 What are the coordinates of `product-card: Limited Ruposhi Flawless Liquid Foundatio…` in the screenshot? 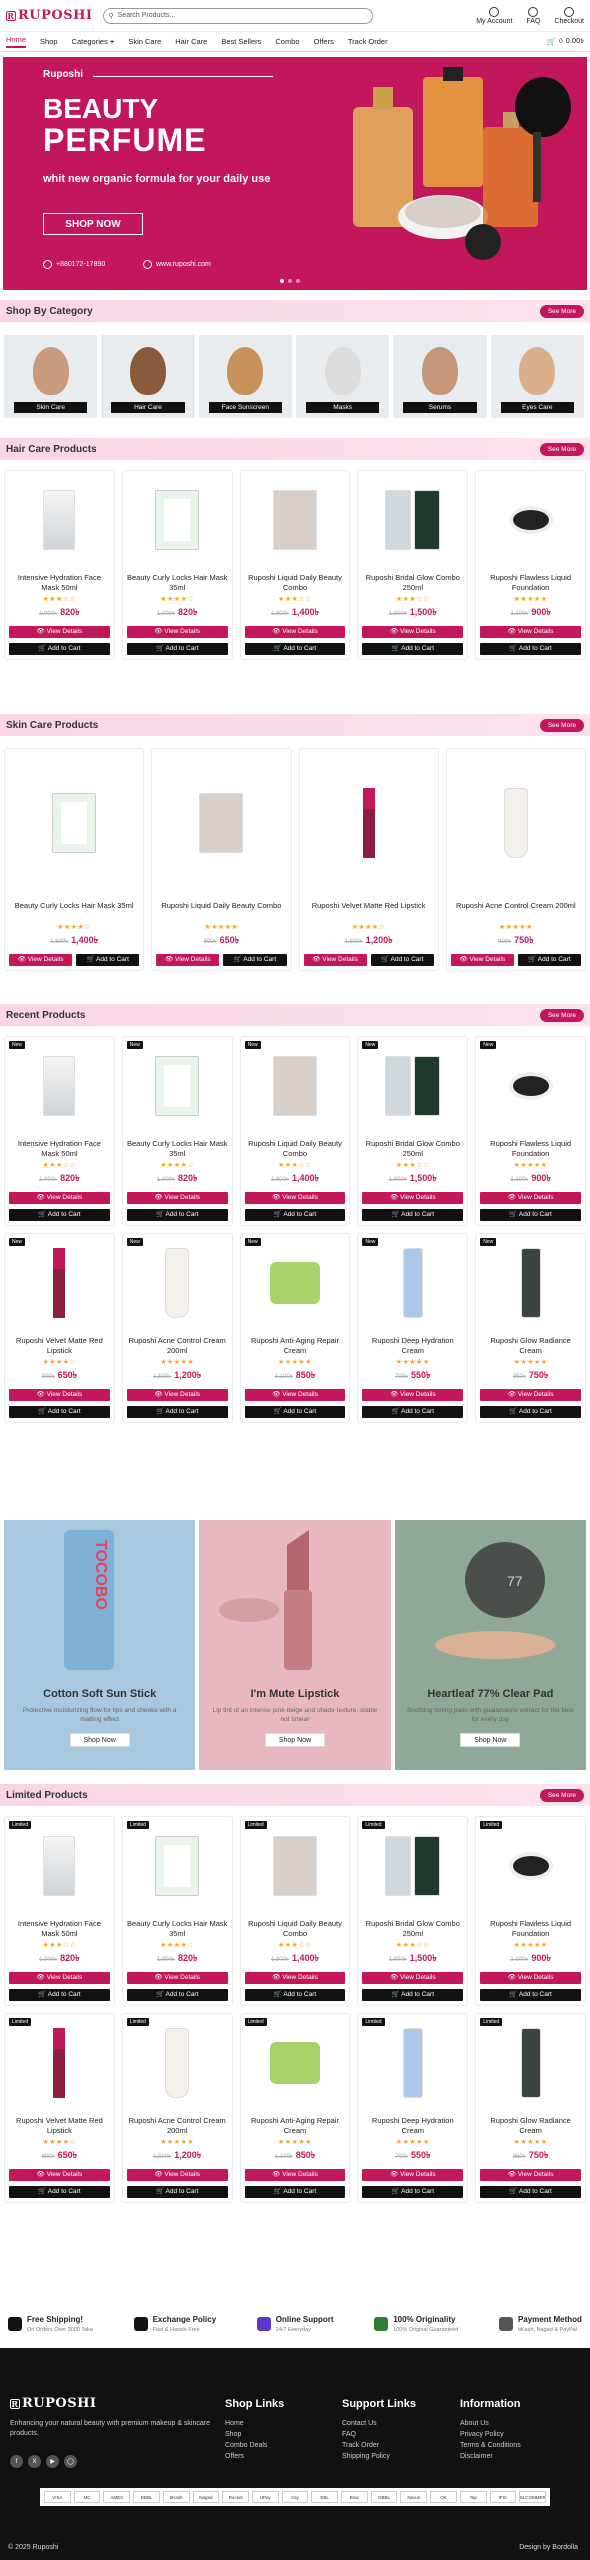 It's located at (530, 1911).